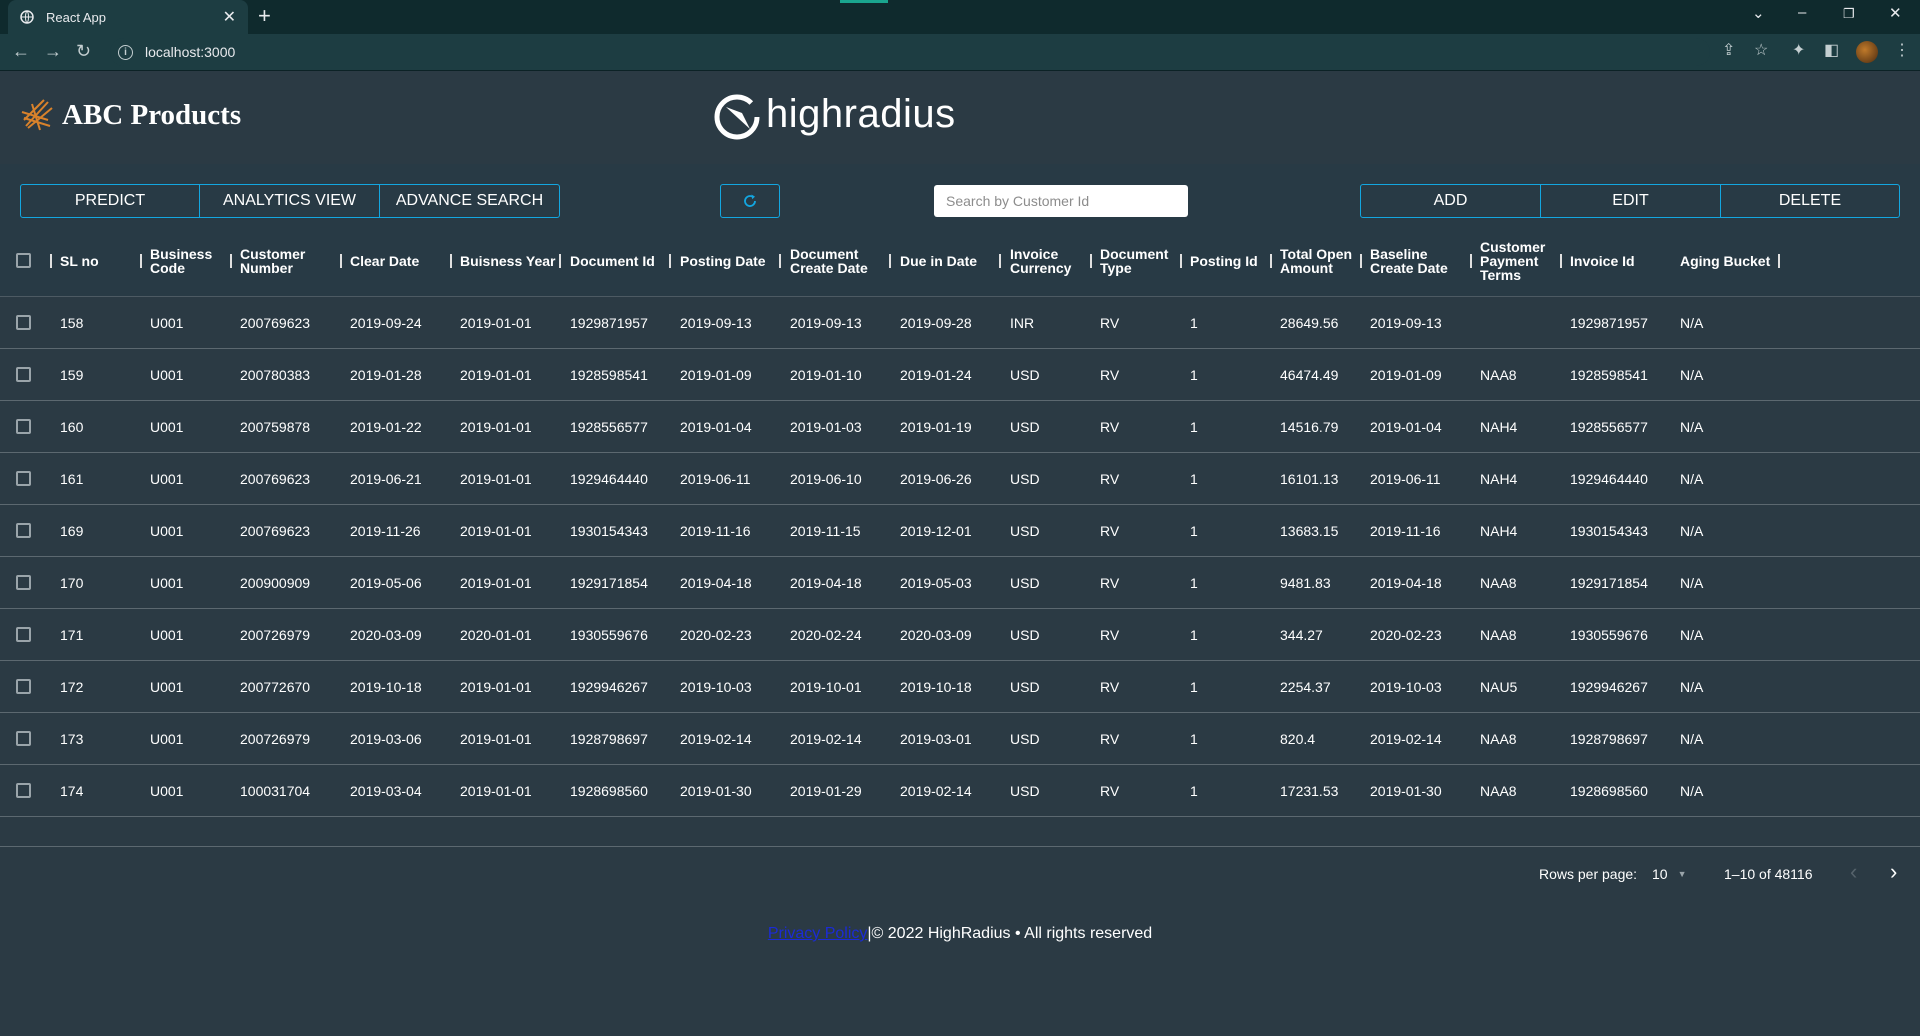 The height and width of the screenshot is (1036, 1920). I want to click on table-cell: 1, so click(1194, 738).